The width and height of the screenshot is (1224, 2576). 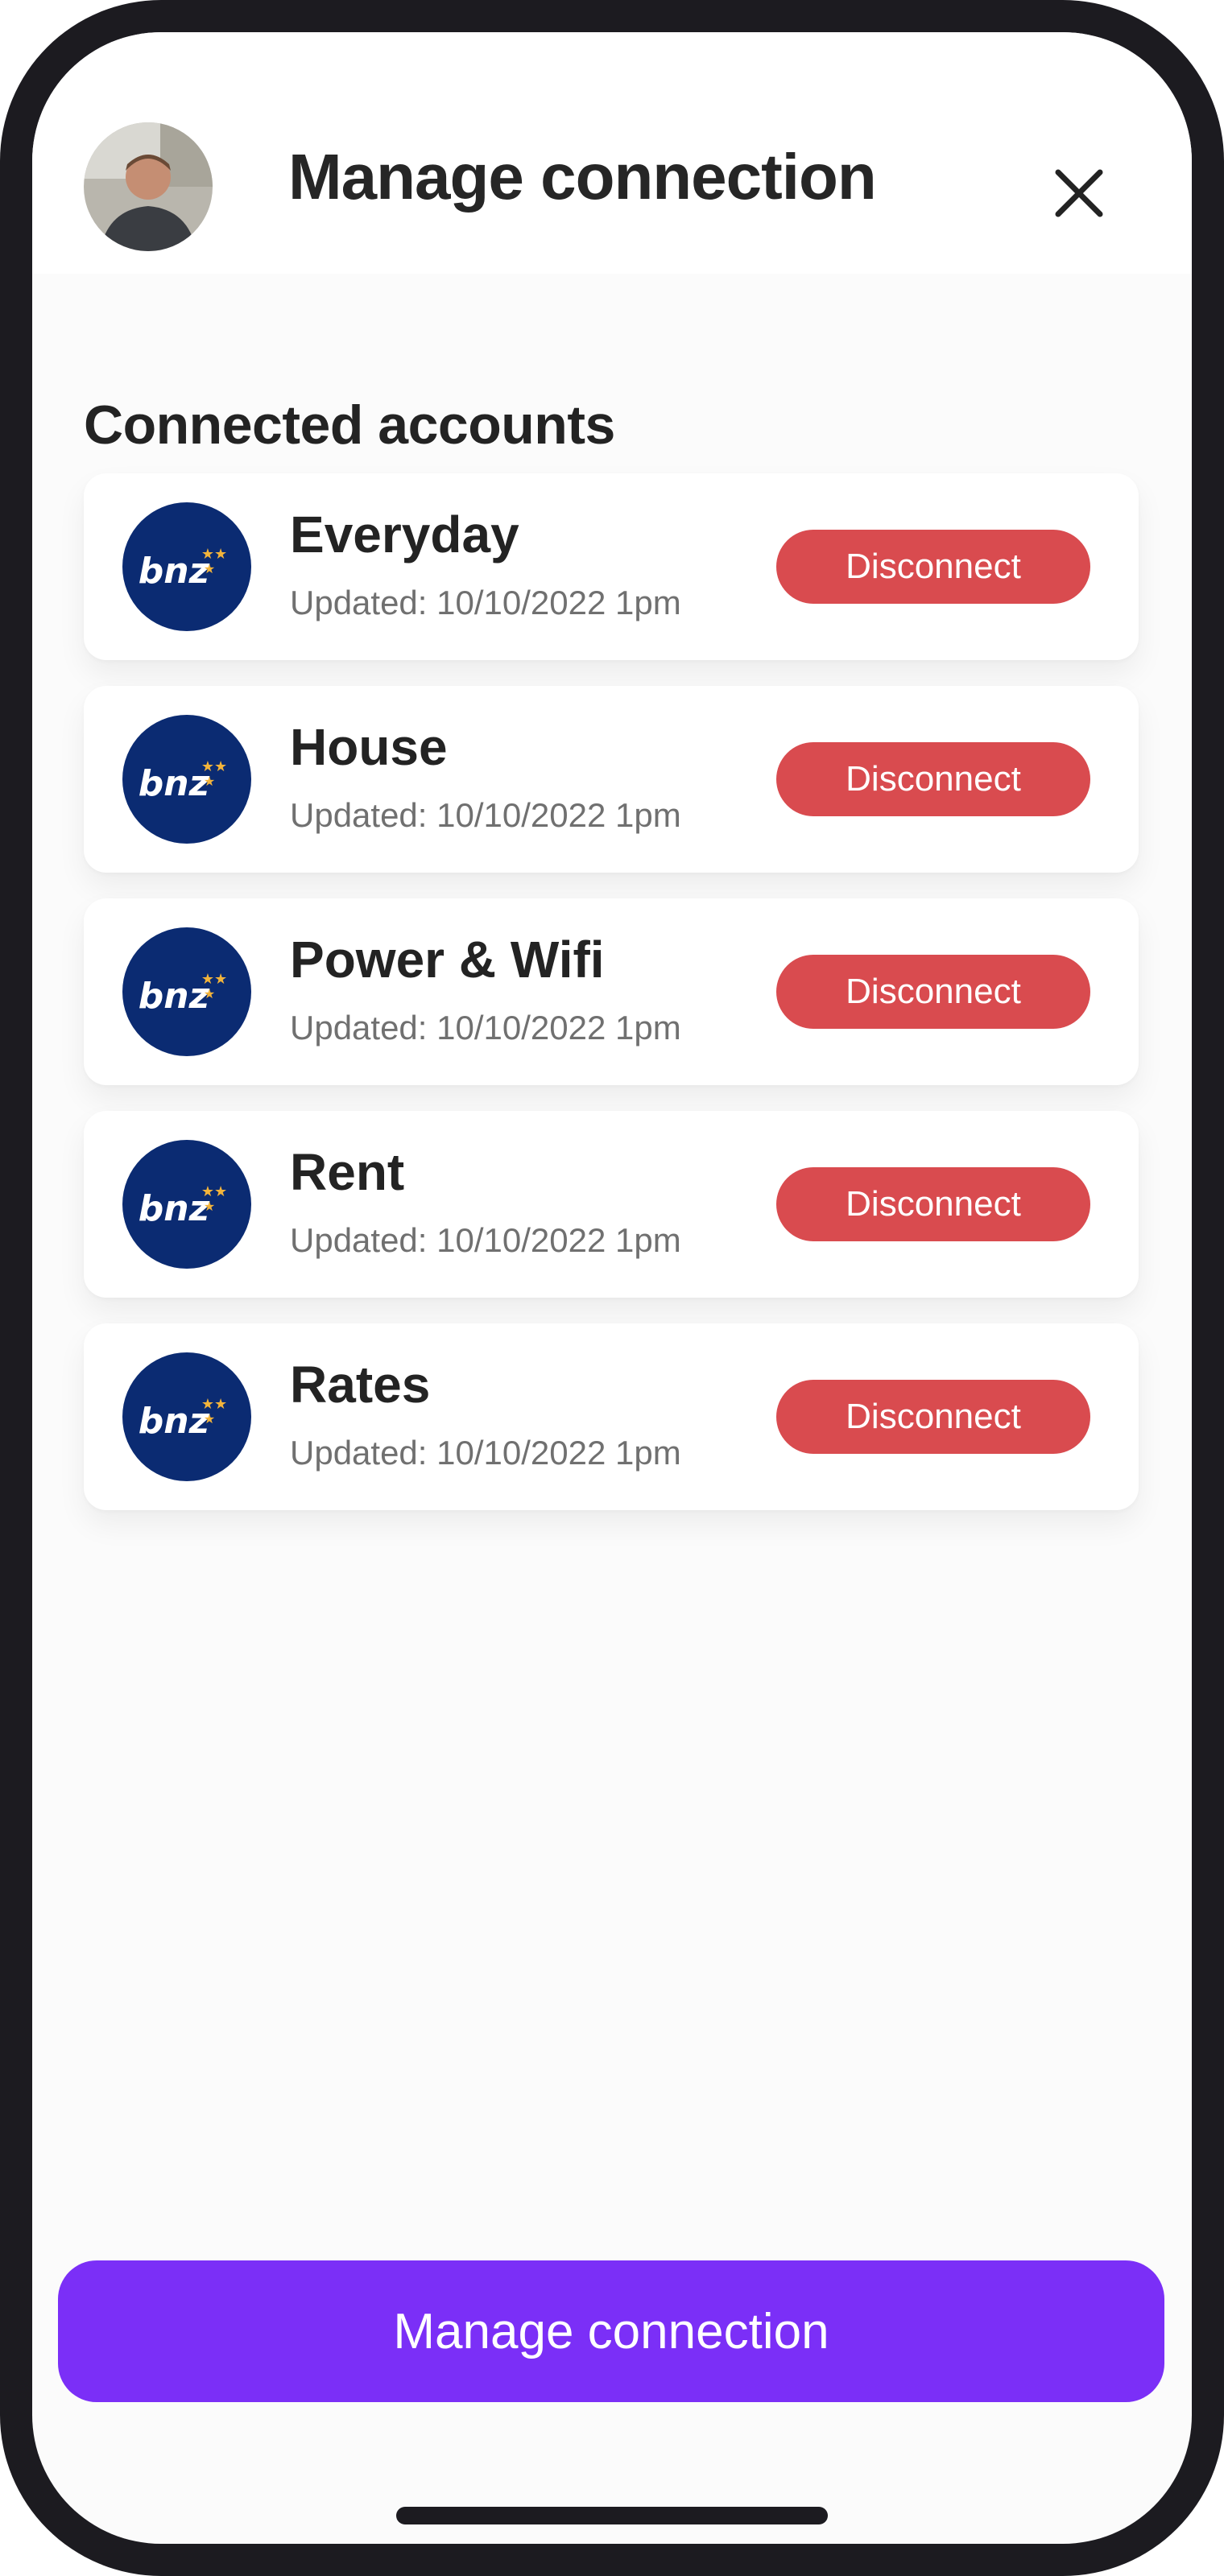 I want to click on header: Manage connection, so click(x=612, y=153).